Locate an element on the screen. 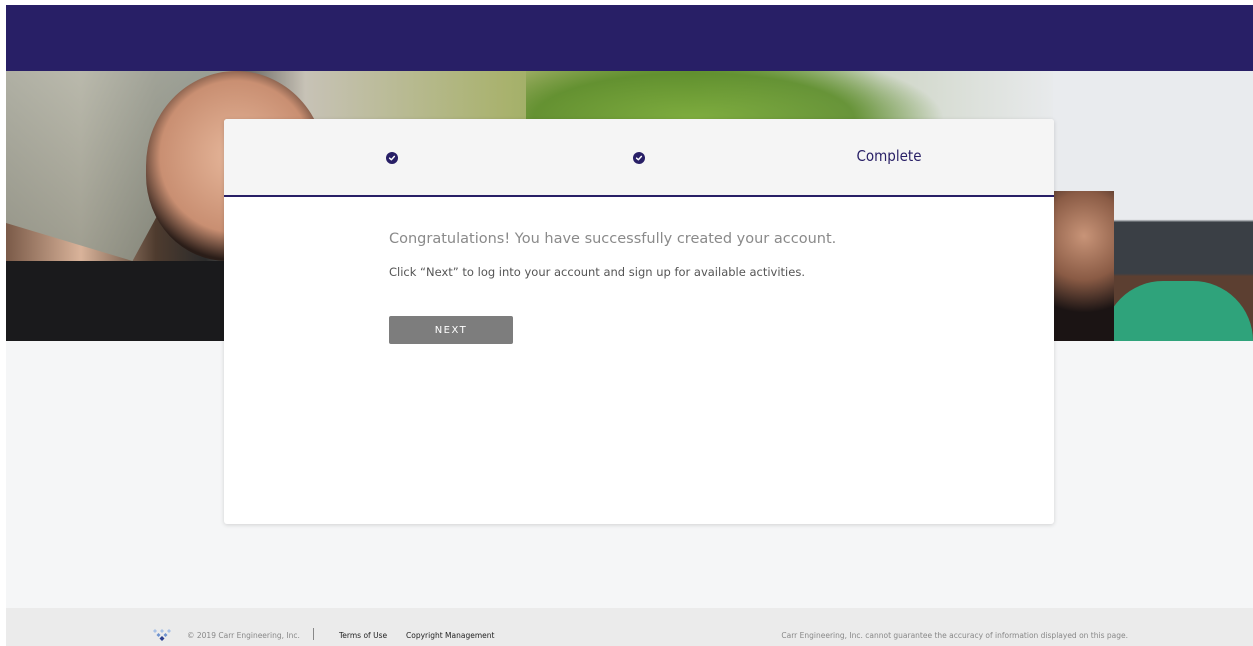 The image size is (1253, 646). hero-person-right is located at coordinates (1084, 266).